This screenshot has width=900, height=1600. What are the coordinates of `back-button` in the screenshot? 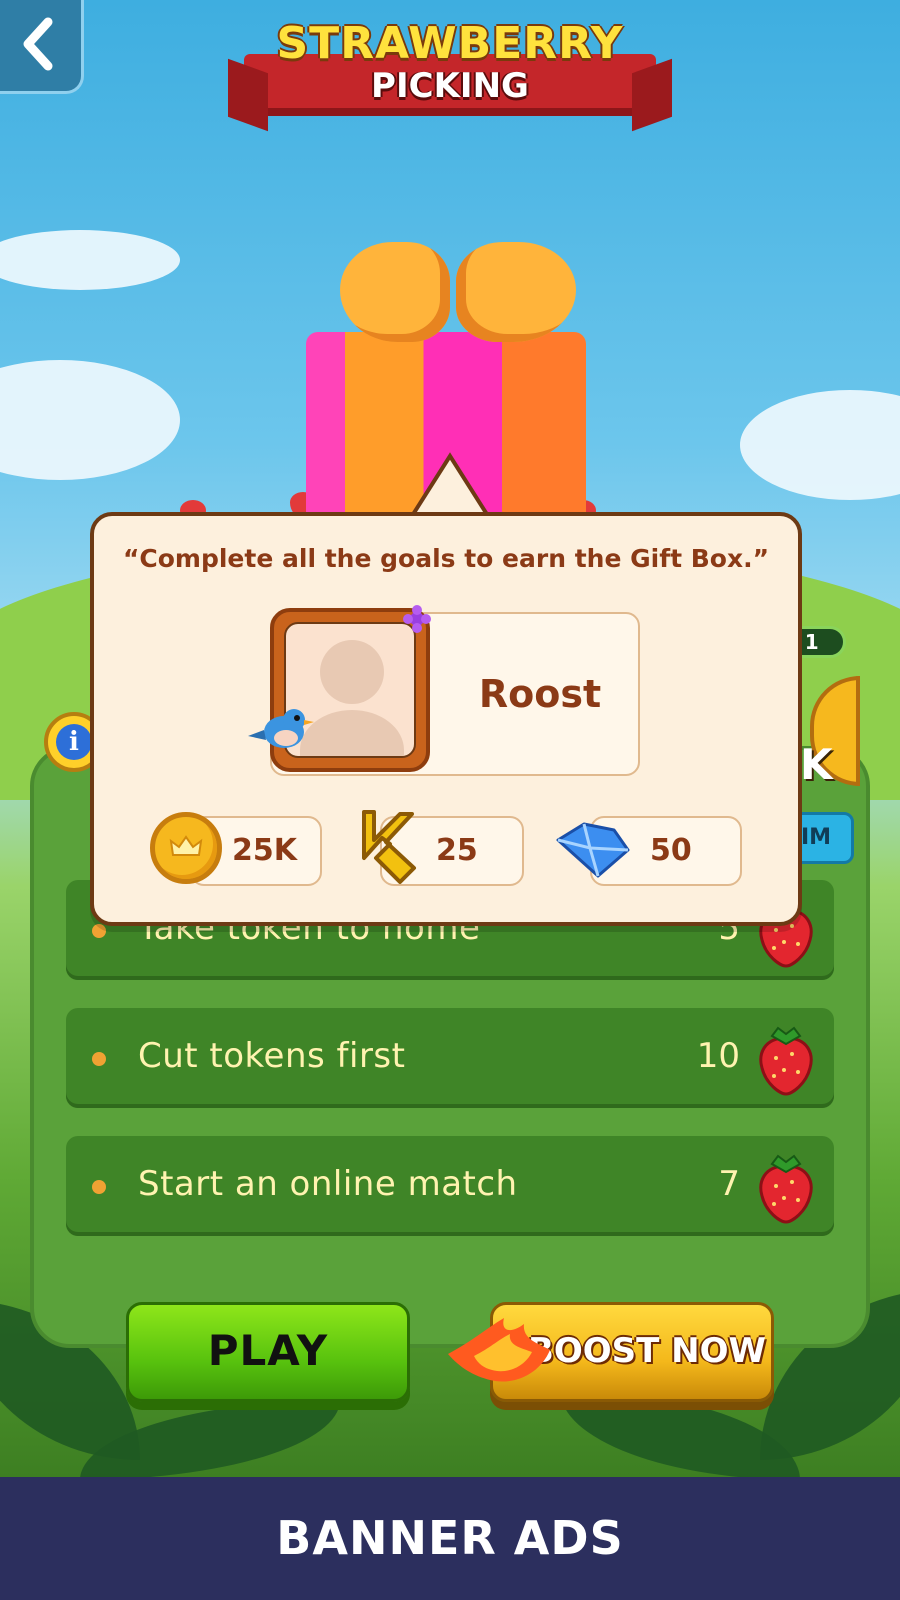 It's located at (42, 47).